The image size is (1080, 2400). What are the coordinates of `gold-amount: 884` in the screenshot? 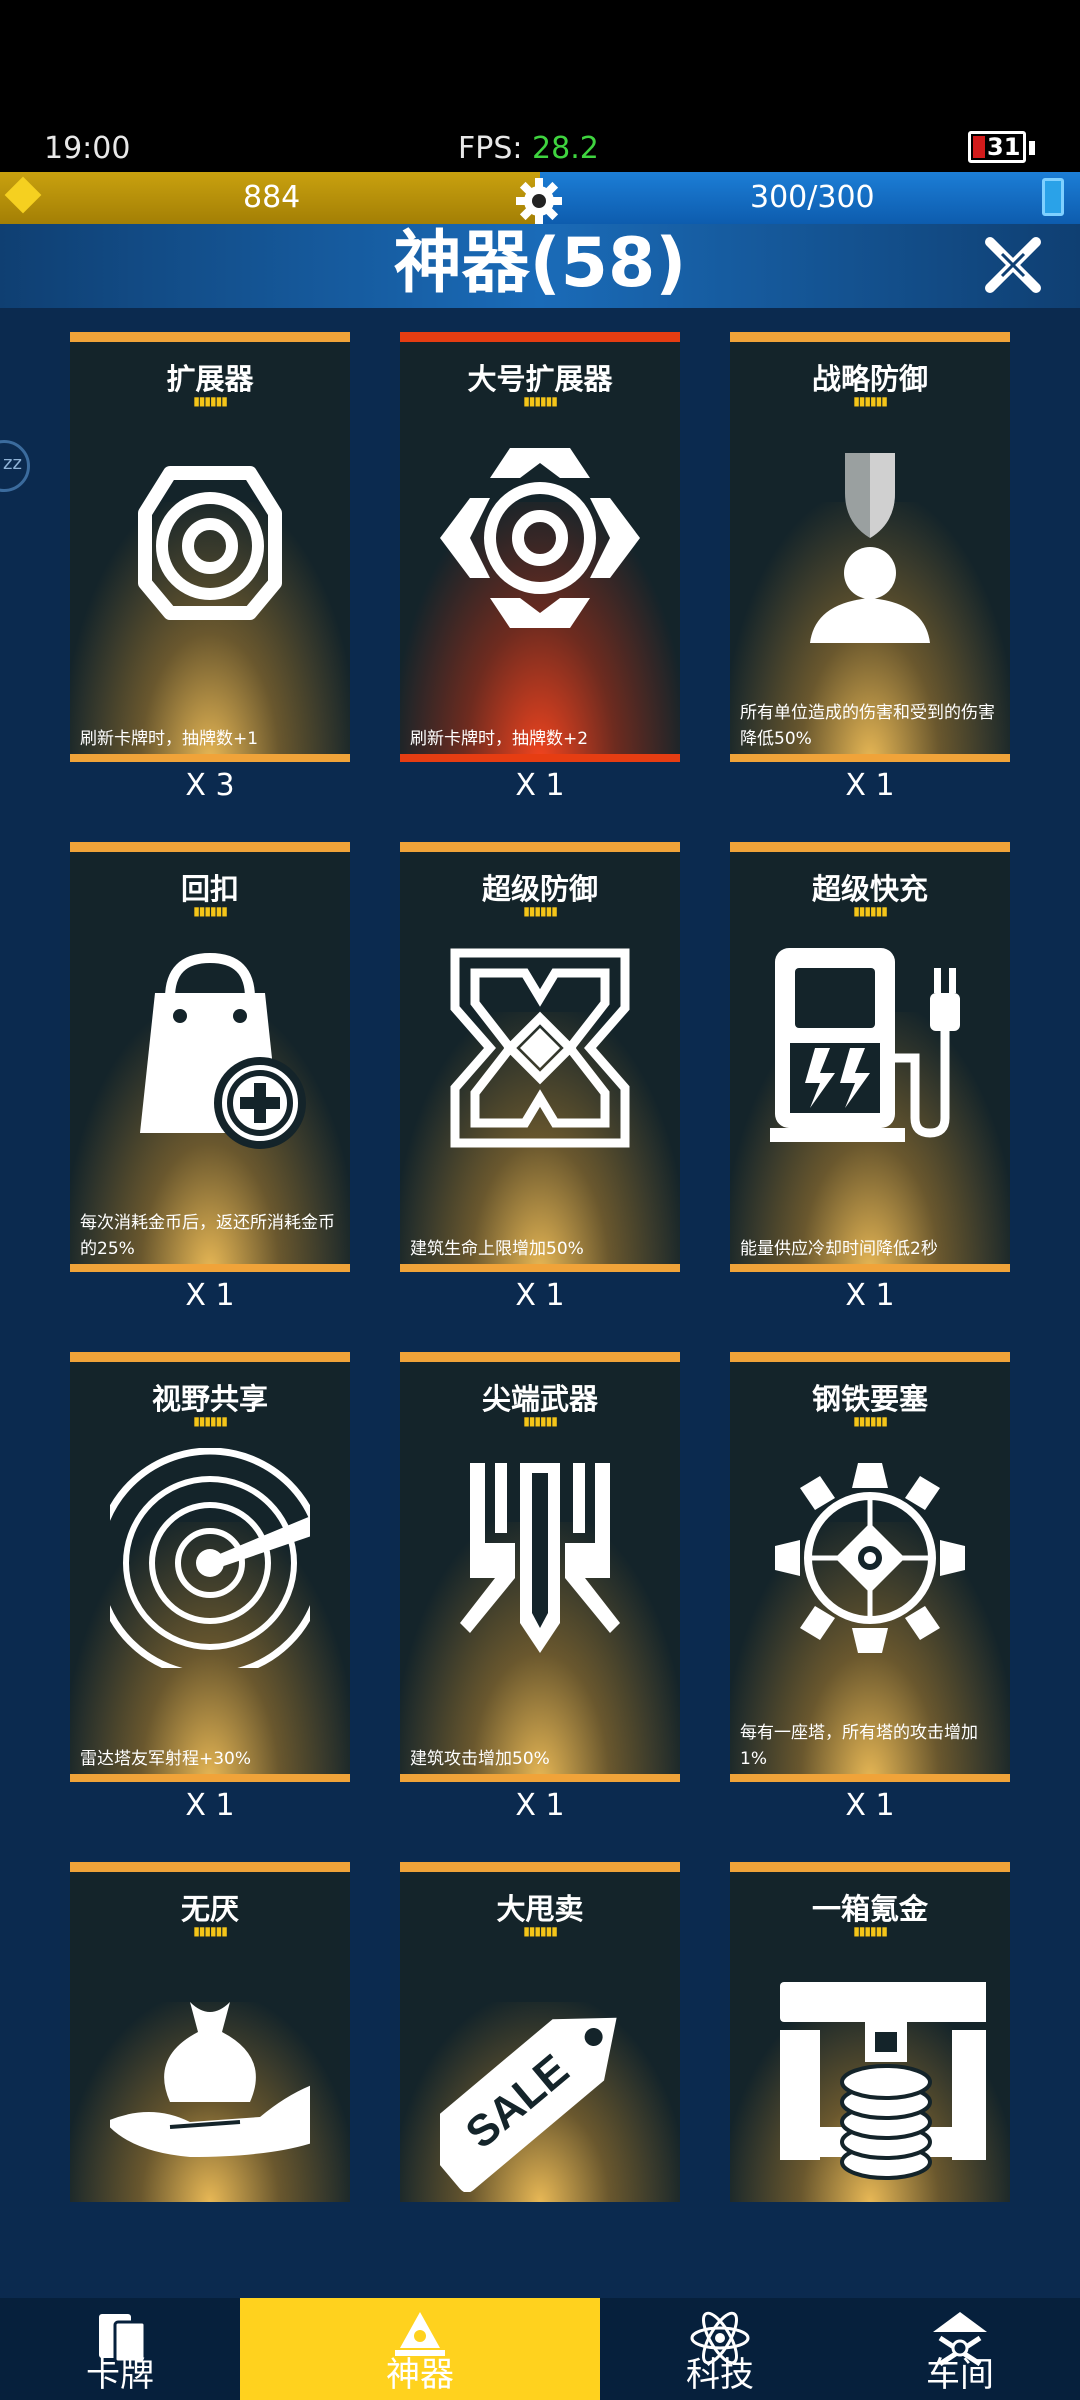 It's located at (272, 197).